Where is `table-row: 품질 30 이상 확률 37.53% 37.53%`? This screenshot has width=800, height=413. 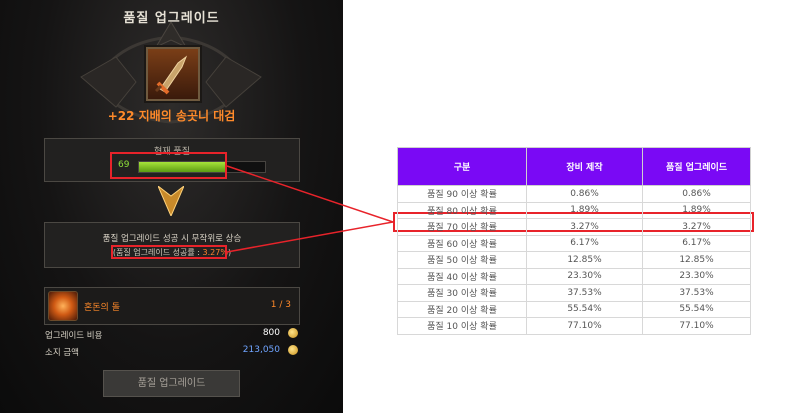 table-row: 품질 30 이상 확률 37.53% 37.53% is located at coordinates (574, 293).